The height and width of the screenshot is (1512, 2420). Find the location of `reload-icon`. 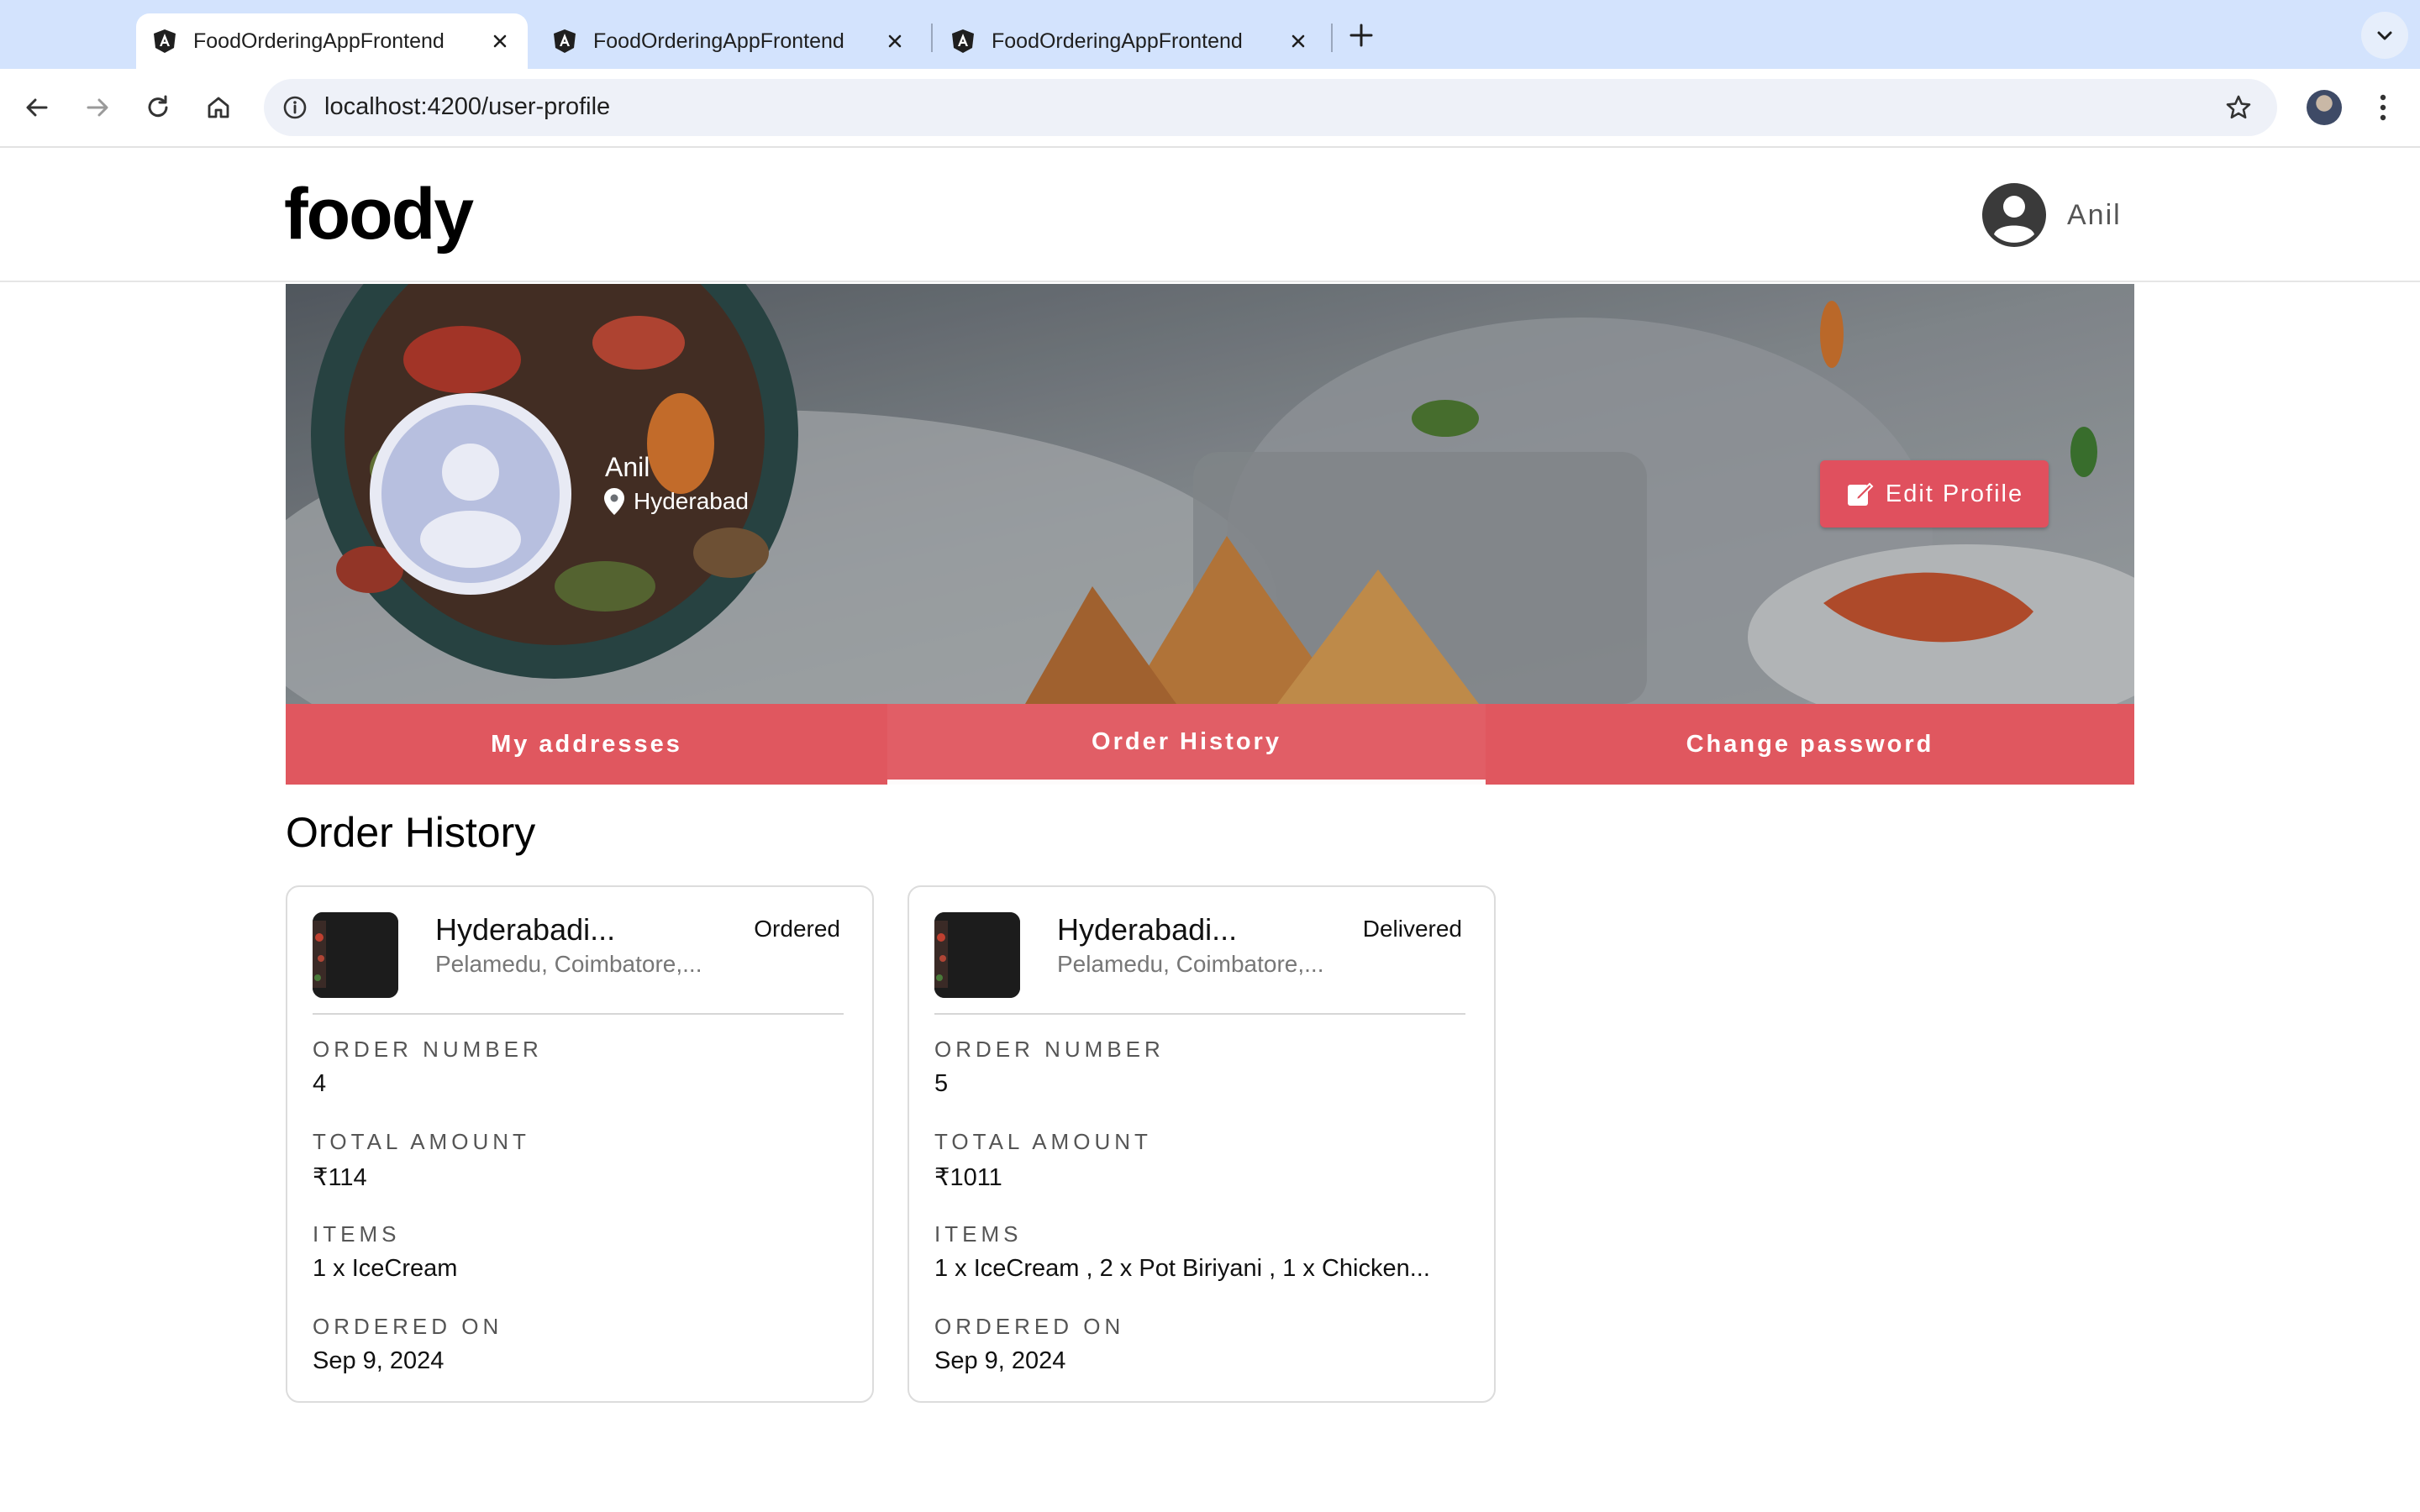

reload-icon is located at coordinates (158, 106).